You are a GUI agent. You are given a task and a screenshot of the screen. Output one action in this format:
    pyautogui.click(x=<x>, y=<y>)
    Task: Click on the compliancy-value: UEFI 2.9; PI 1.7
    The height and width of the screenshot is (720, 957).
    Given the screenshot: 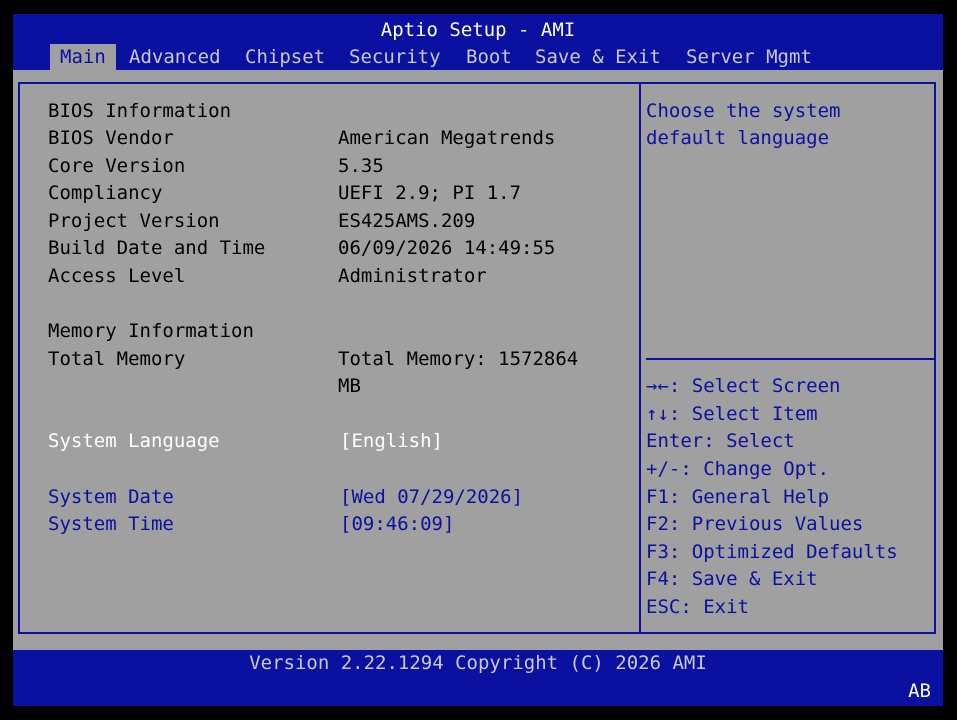 What is the action you would take?
    pyautogui.click(x=430, y=193)
    